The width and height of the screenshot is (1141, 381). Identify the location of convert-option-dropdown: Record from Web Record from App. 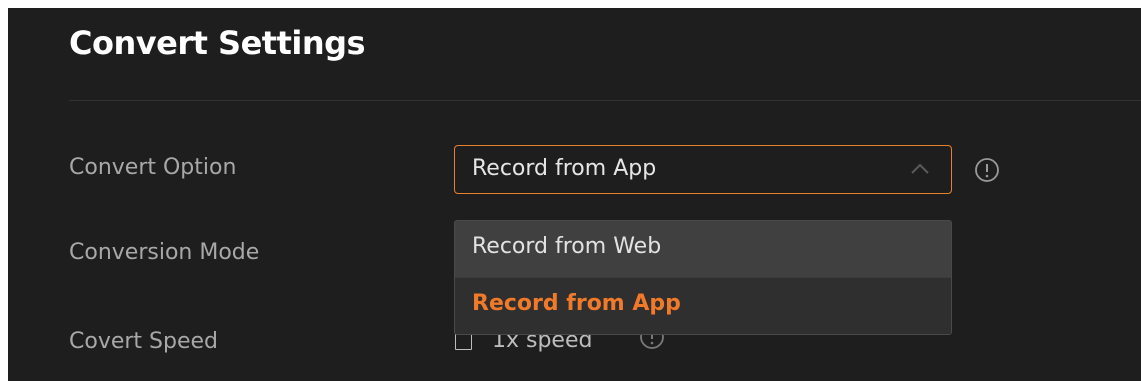
(703, 277).